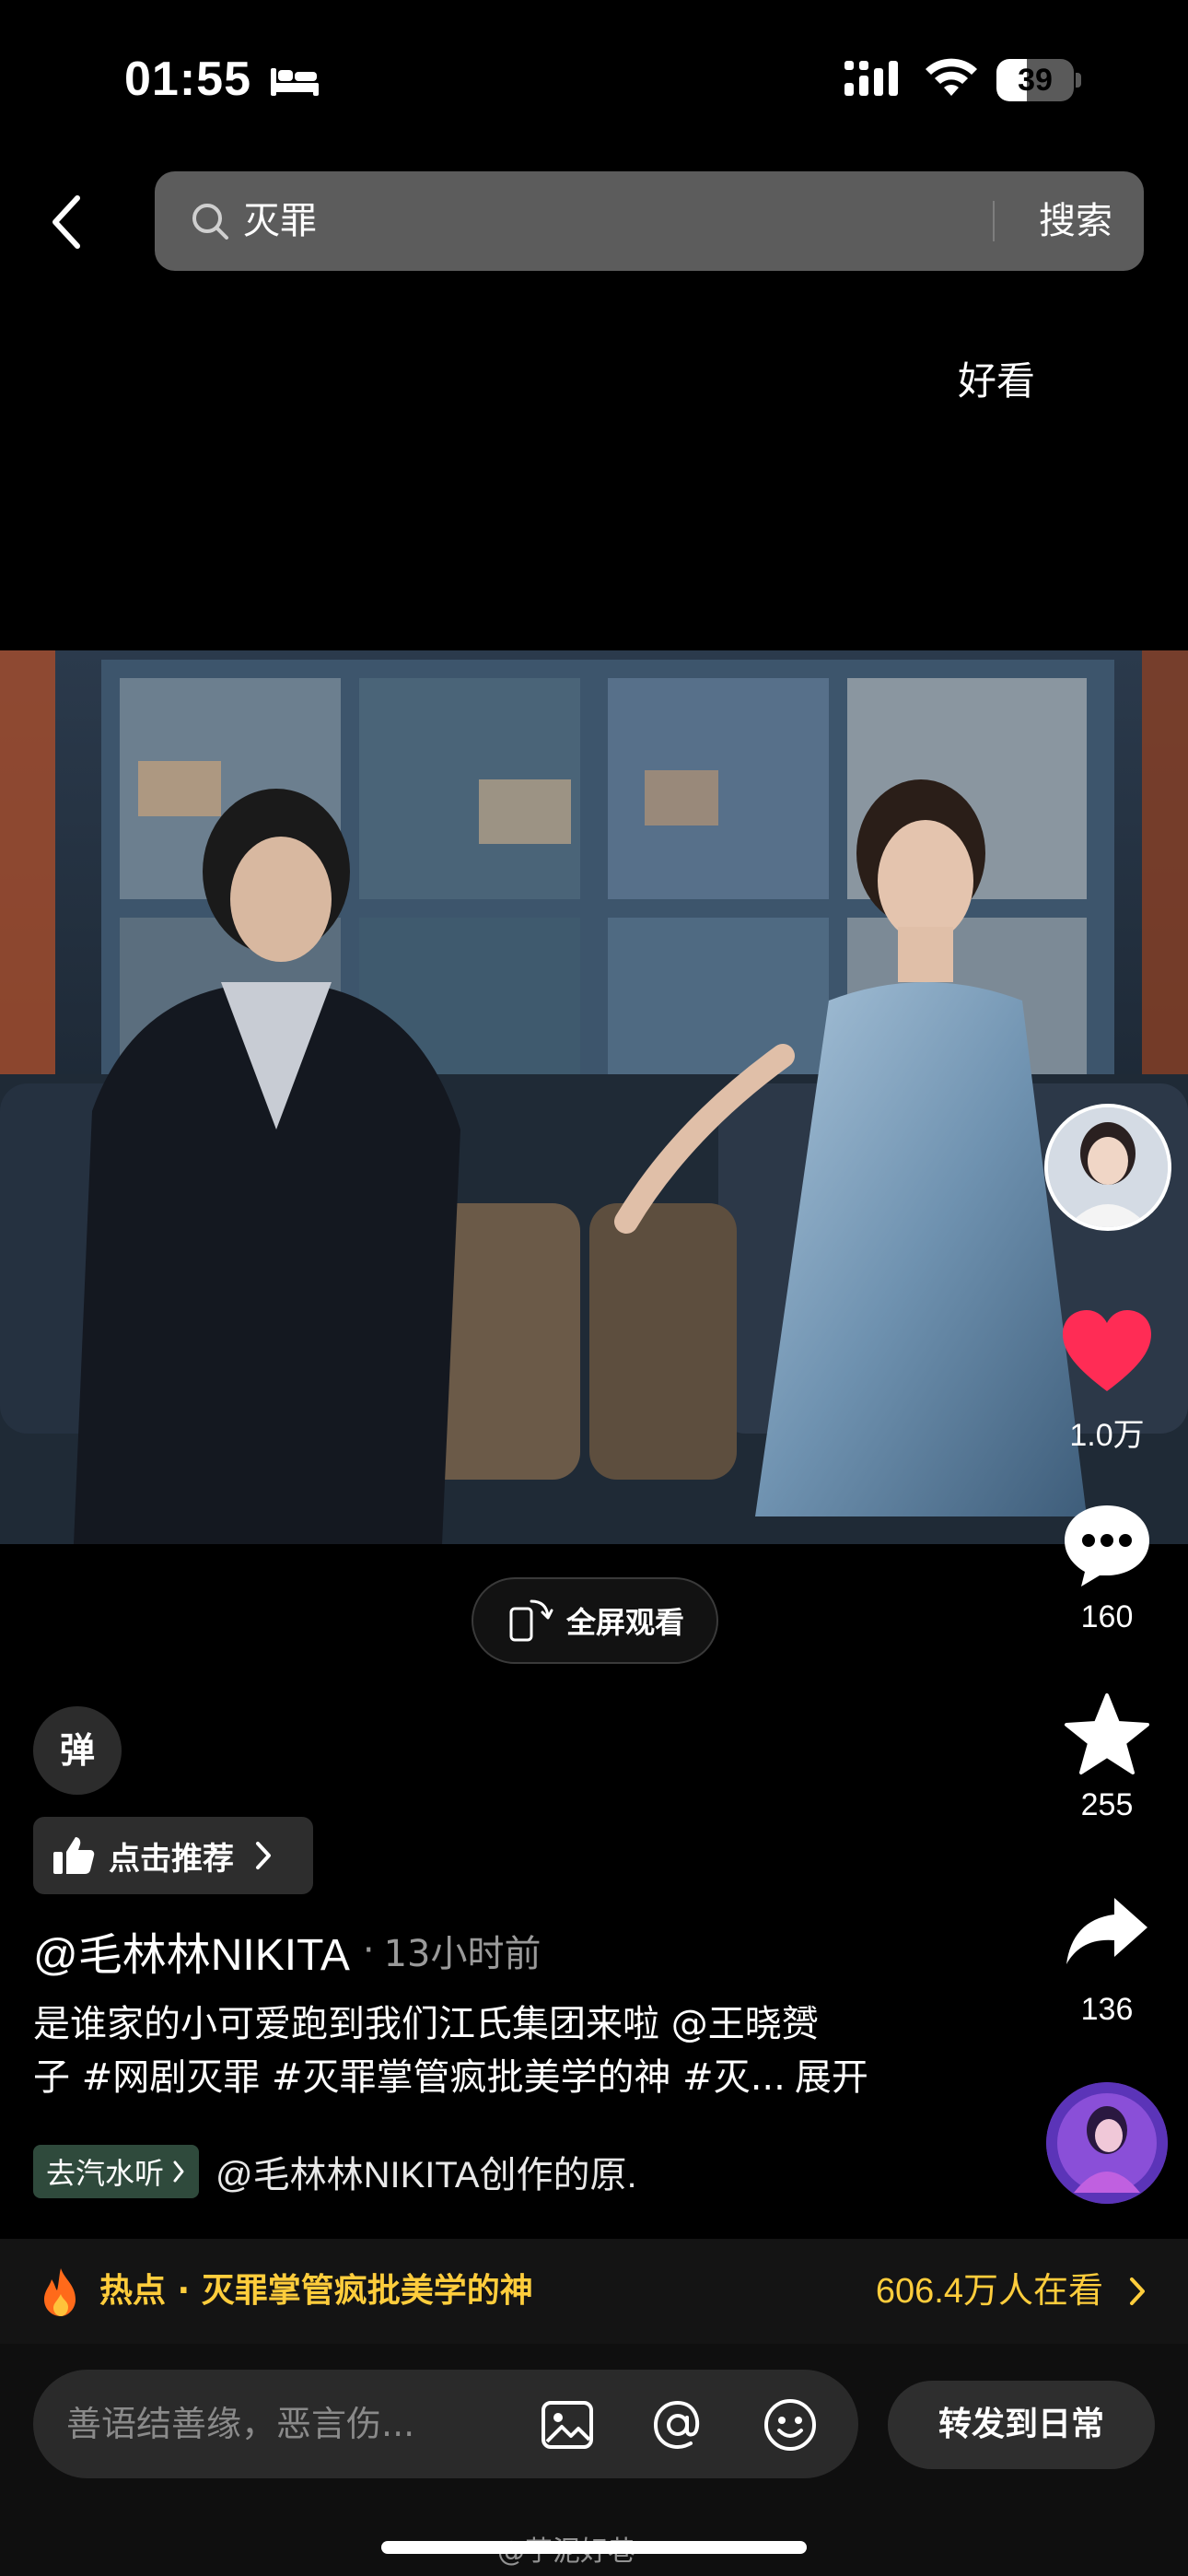 This screenshot has width=1188, height=2576. Describe the element at coordinates (994, 221) in the screenshot. I see `search-divider` at that location.